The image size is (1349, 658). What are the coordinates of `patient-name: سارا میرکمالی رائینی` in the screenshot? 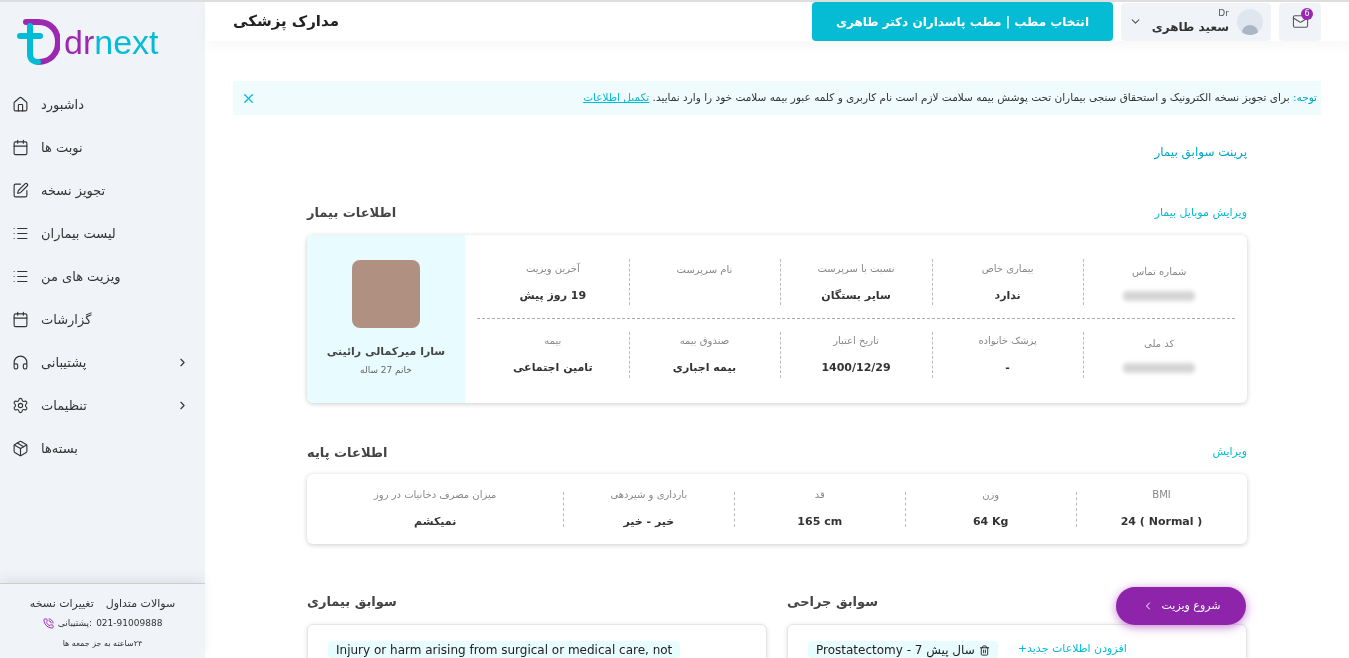 It's located at (386, 351).